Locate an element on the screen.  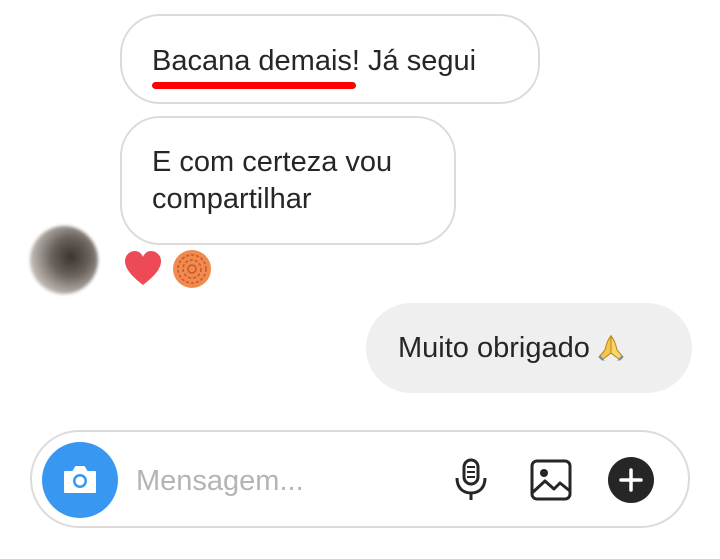
message-text: E com certeza vou compartilhar is located at coordinates (272, 180).